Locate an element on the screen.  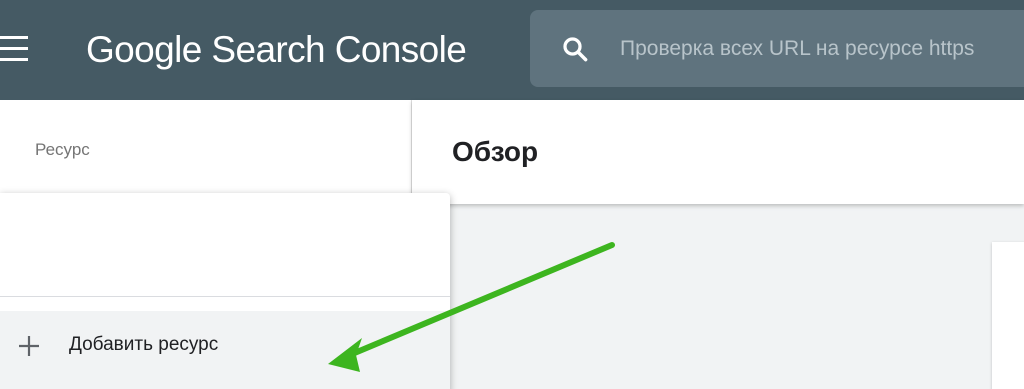
resource-label: Ресурс is located at coordinates (62, 149).